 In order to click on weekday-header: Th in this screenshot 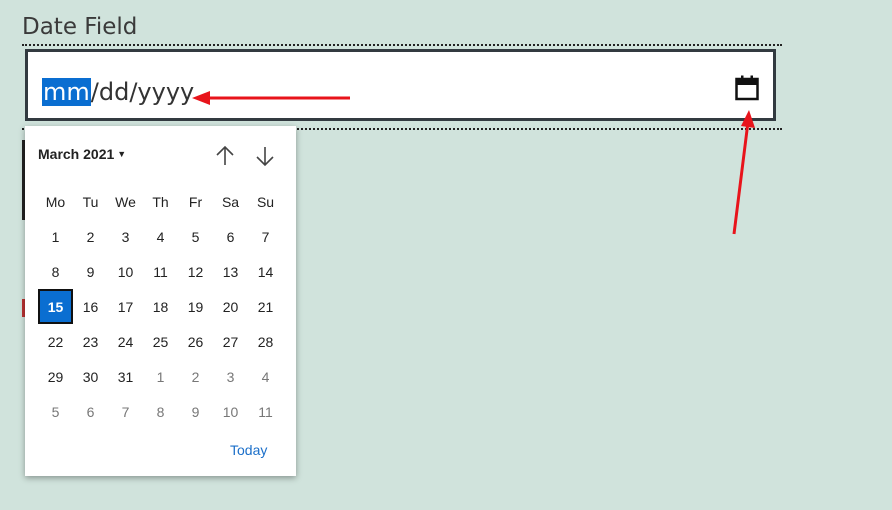, I will do `click(160, 201)`.